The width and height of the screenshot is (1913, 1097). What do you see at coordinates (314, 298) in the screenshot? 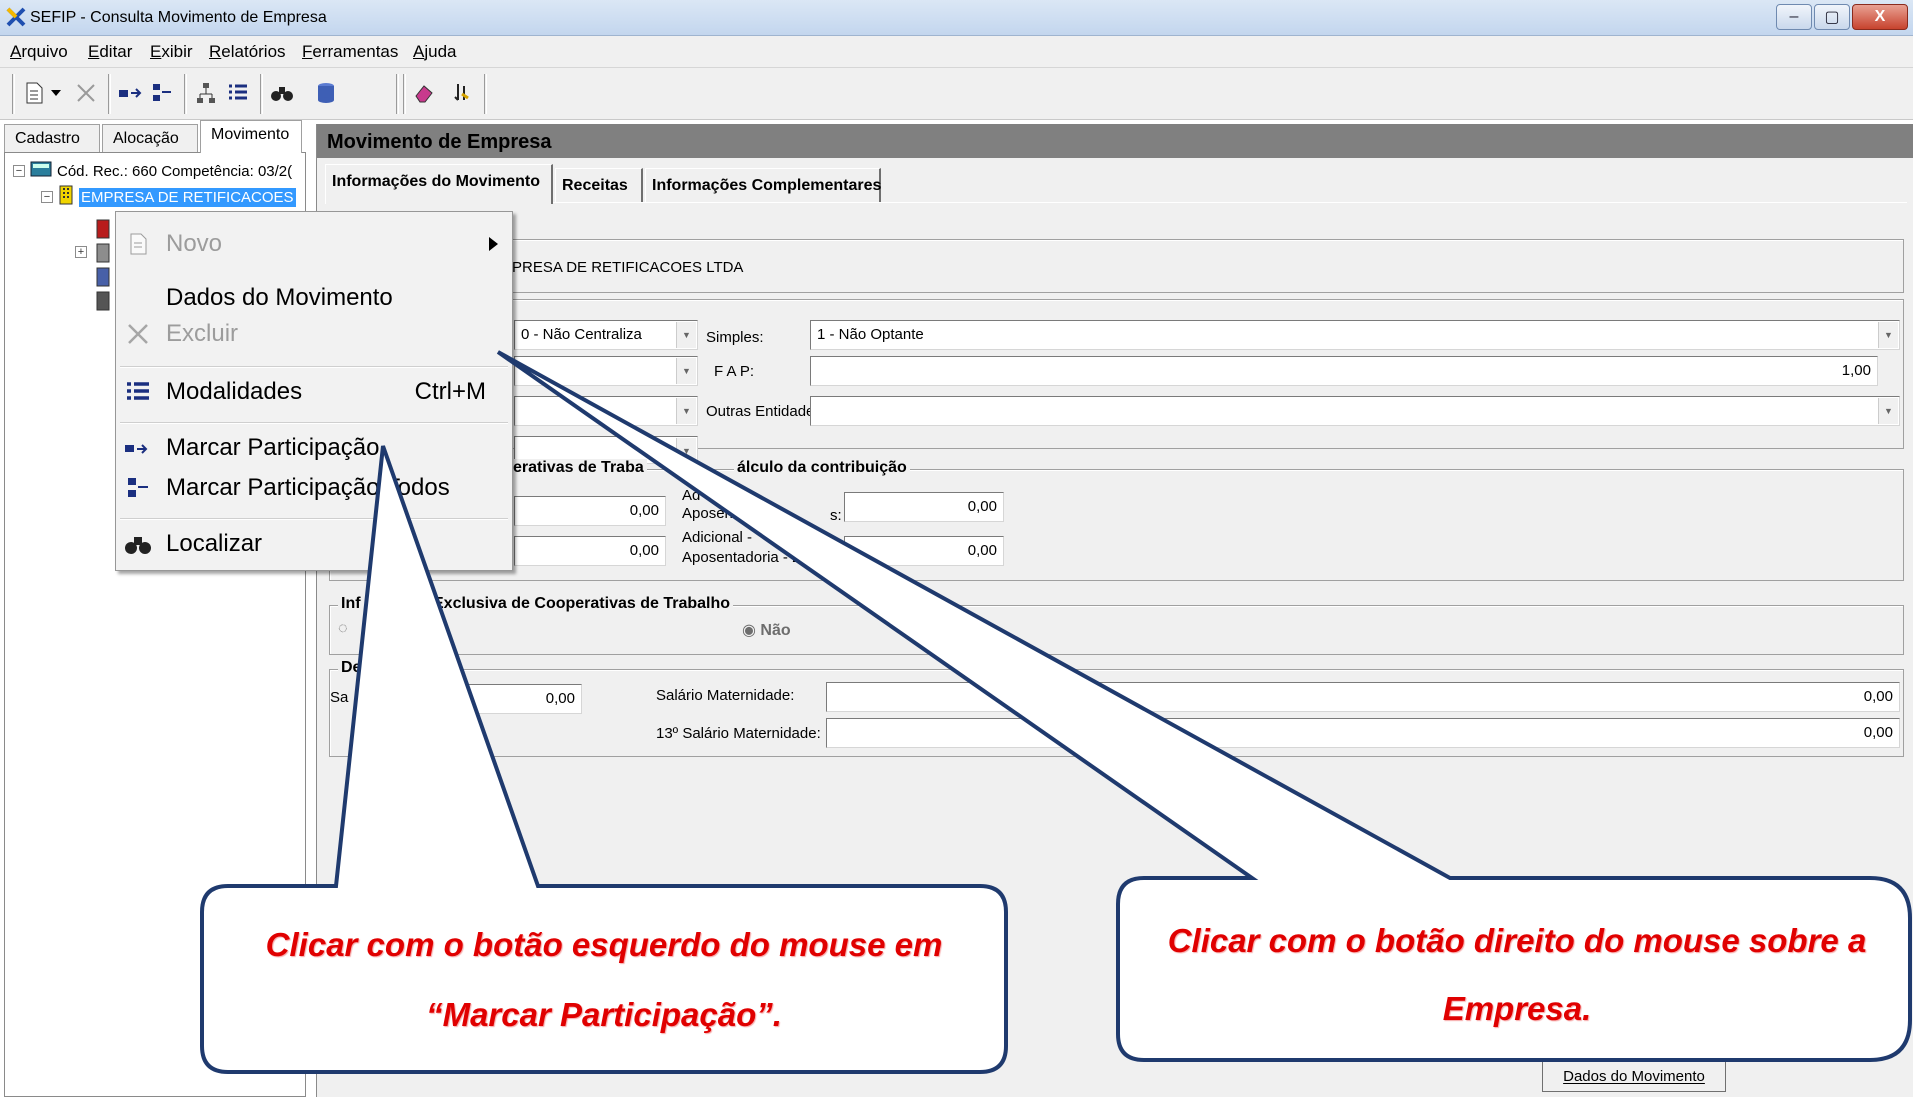
I see `menu-item-dados-movimento: Dados do Movimento` at bounding box center [314, 298].